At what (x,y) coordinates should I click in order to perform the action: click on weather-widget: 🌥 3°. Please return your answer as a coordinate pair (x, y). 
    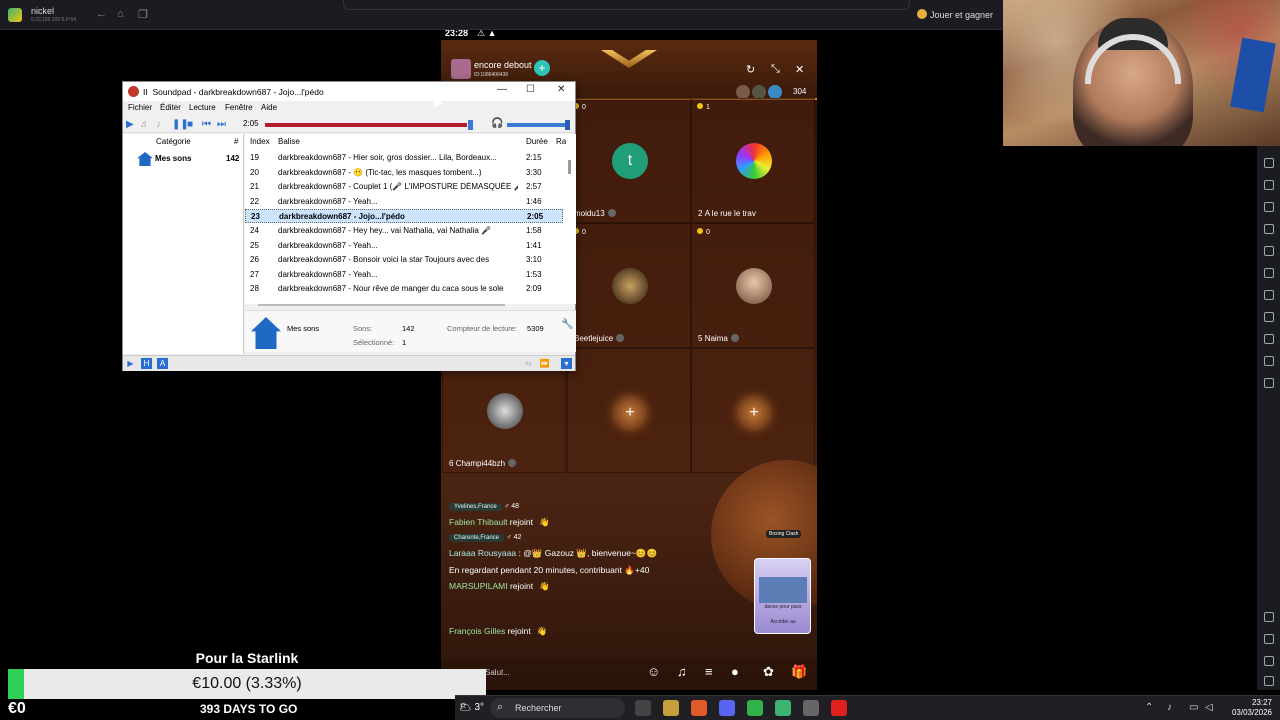
    Looking at the image, I should click on (471, 707).